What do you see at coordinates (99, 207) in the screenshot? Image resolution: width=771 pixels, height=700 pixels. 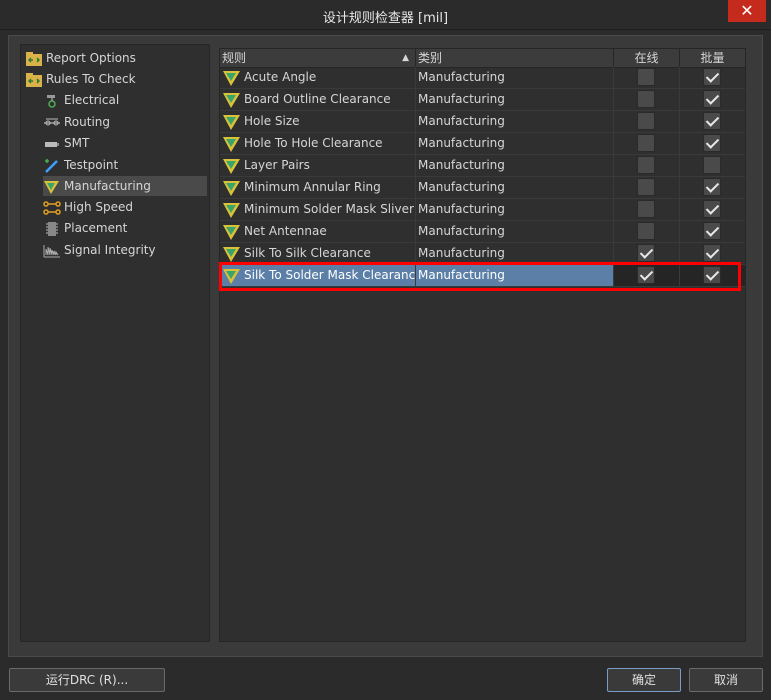 I see `tree-item-label: High Speed` at bounding box center [99, 207].